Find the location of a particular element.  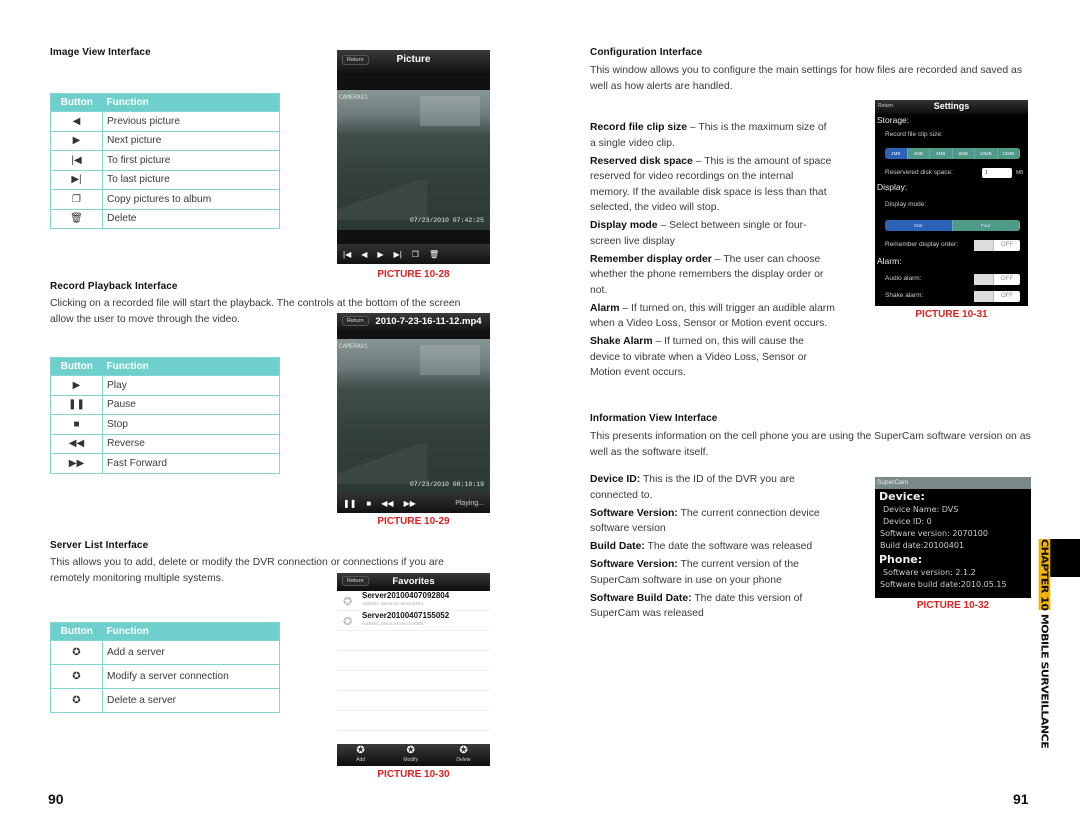

definition-term: Display mode is located at coordinates (624, 225).